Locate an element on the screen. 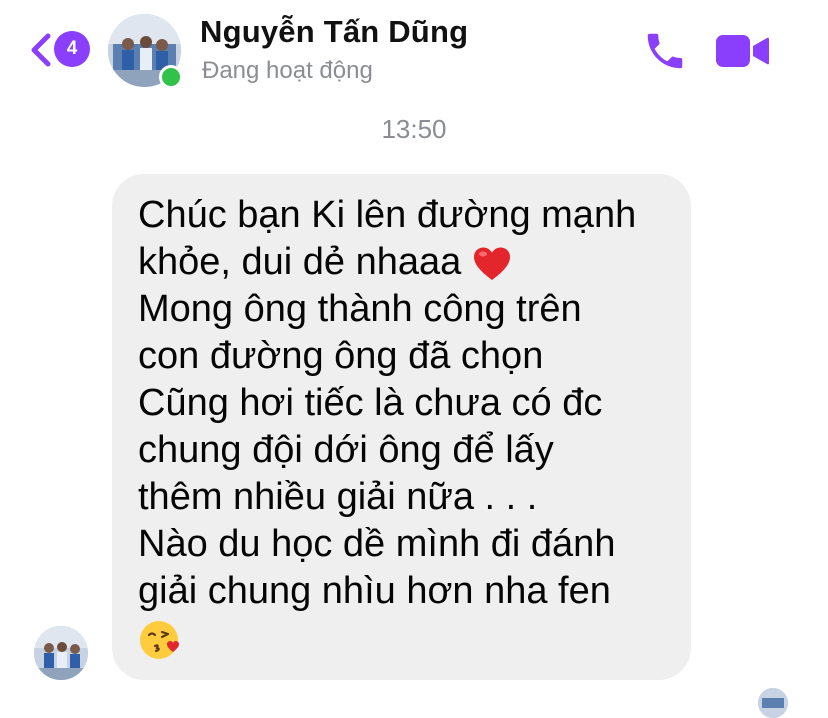  message-line: Cũng hơi tiếc là chưa có đc is located at coordinates (370, 403).